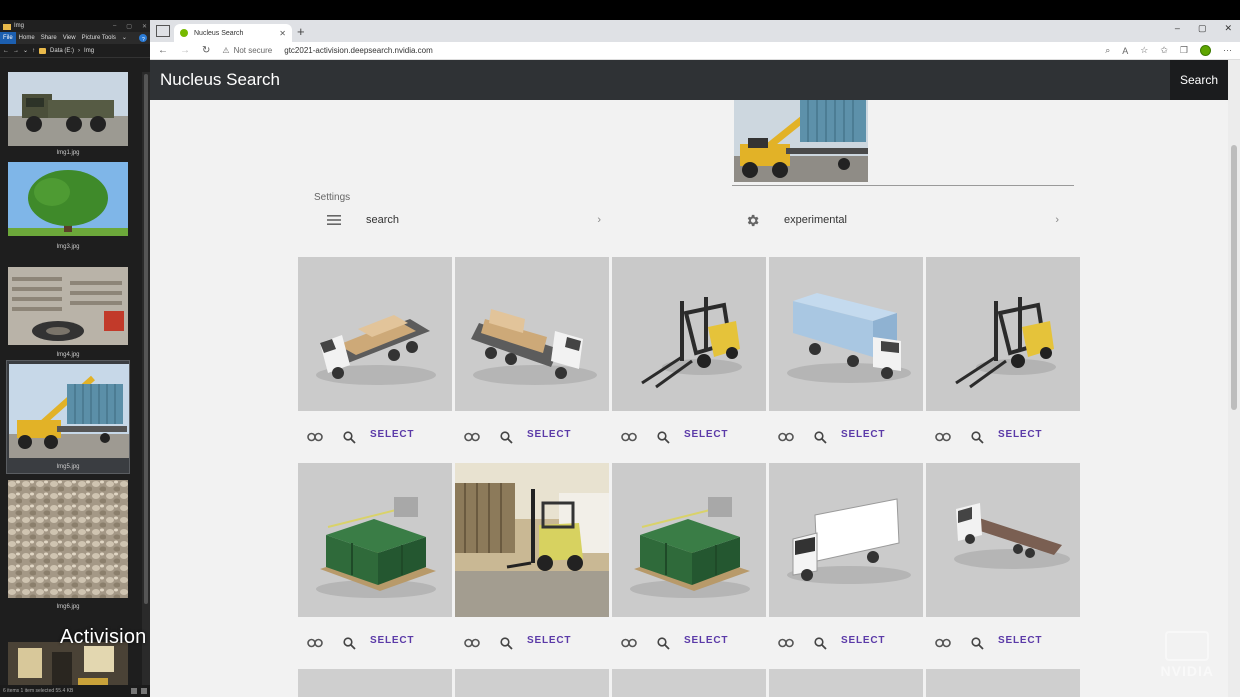 The height and width of the screenshot is (697, 1240). I want to click on ribbon-tab-file: File, so click(8, 38).